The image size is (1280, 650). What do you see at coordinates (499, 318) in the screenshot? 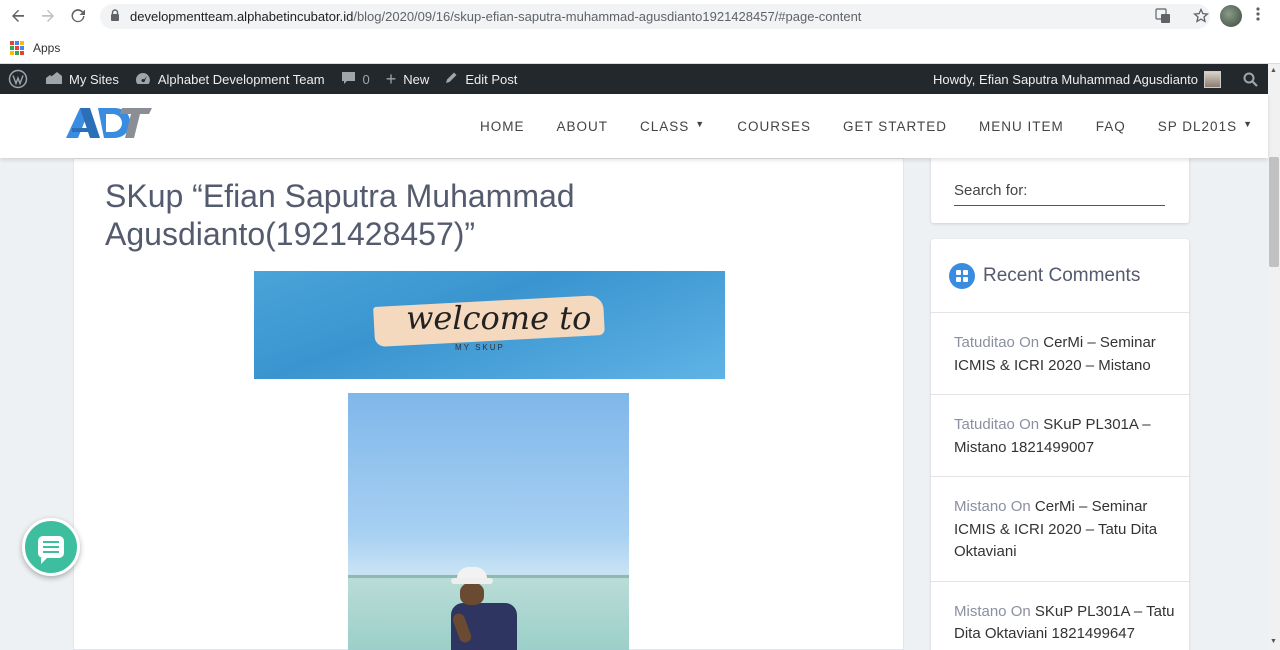
I see `banner-welcome-text: welcome to` at bounding box center [499, 318].